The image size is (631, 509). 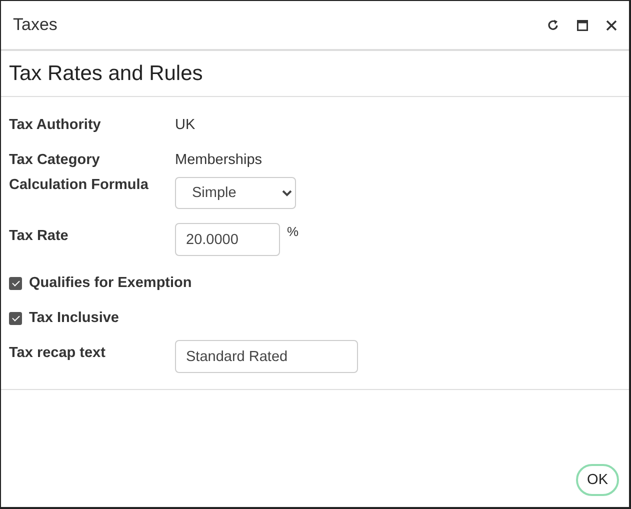 I want to click on window-title: Taxes, so click(x=35, y=25).